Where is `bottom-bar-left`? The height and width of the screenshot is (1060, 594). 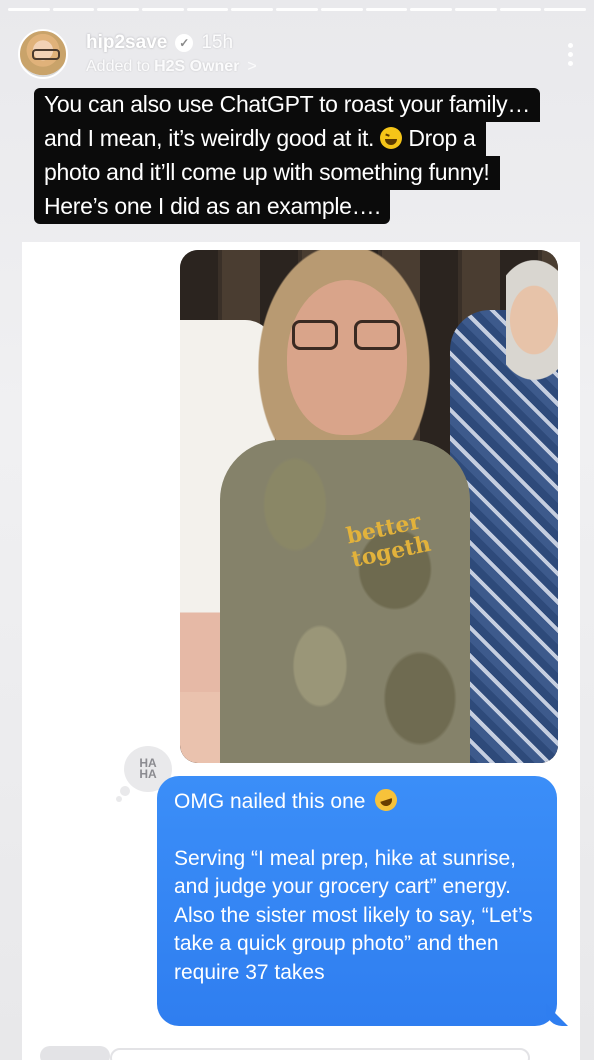 bottom-bar-left is located at coordinates (75, 1053).